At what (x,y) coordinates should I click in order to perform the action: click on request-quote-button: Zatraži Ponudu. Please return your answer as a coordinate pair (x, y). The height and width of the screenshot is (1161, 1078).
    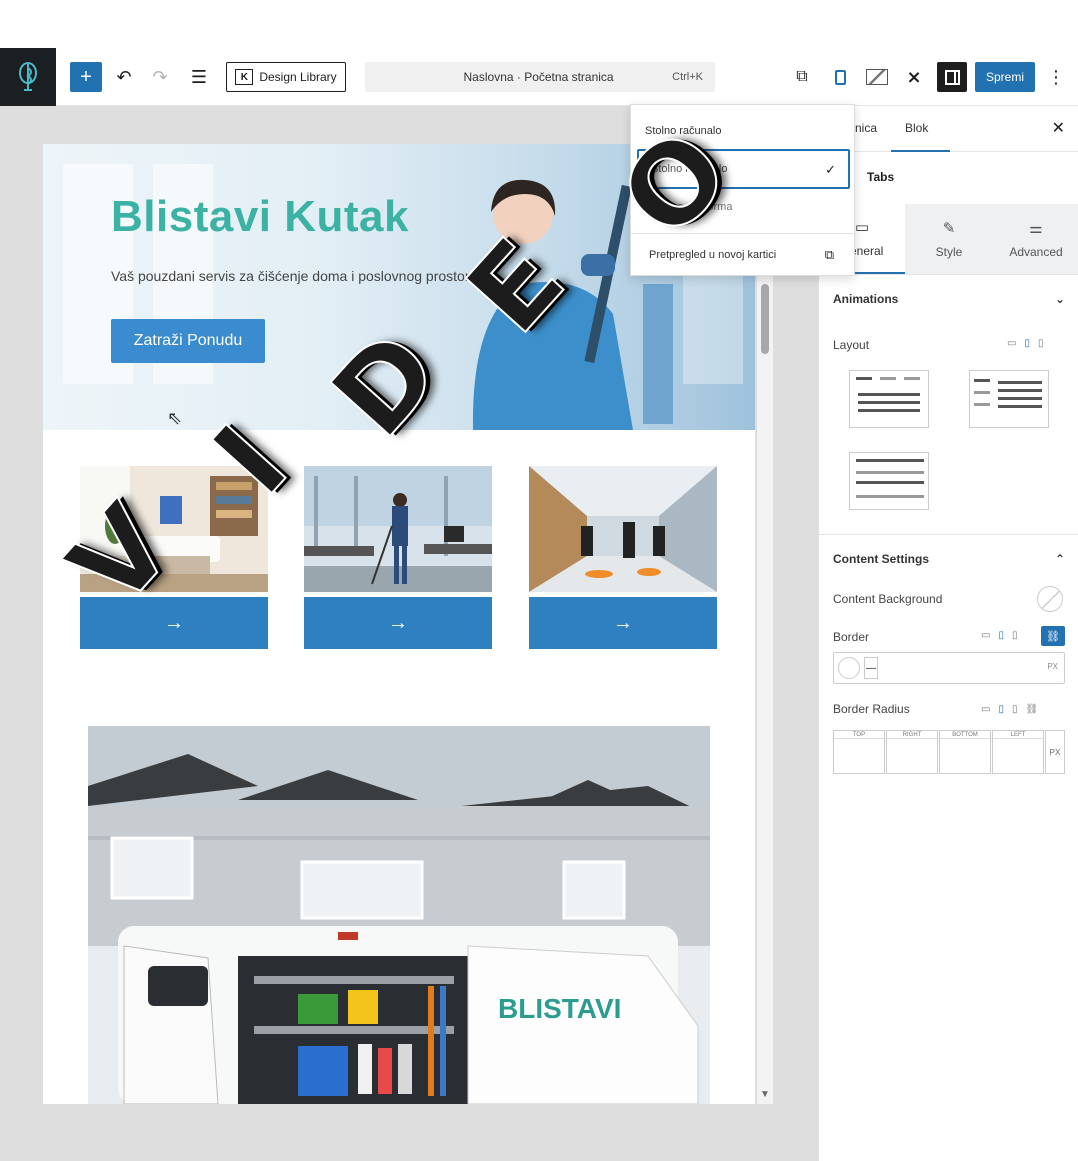
    Looking at the image, I should click on (188, 341).